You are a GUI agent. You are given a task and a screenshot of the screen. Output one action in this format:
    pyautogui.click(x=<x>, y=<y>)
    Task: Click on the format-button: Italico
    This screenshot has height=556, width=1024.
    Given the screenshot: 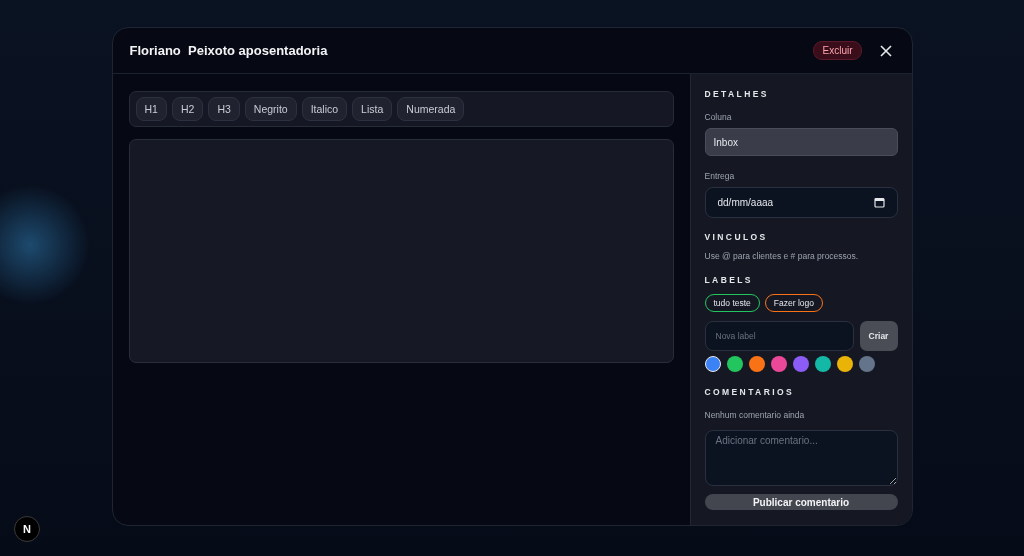 What is the action you would take?
    pyautogui.click(x=324, y=109)
    